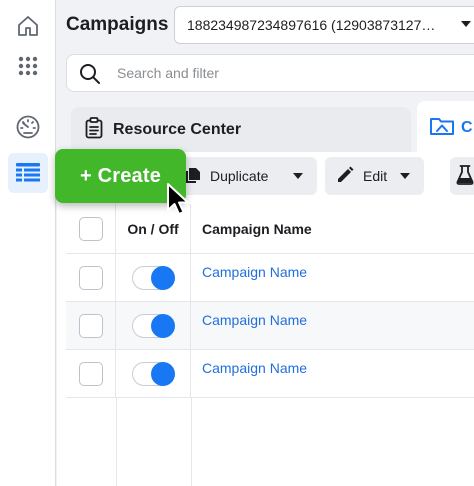 The width and height of the screenshot is (474, 486). Describe the element at coordinates (465, 176) in the screenshot. I see `flask-icon` at that location.